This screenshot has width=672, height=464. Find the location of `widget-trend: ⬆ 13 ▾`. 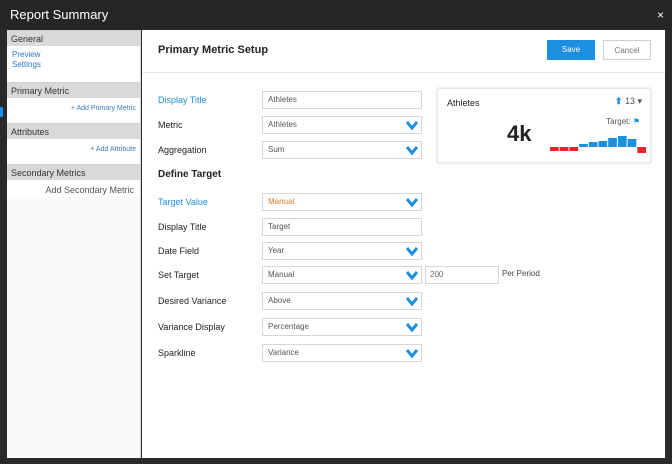

widget-trend: ⬆ 13 ▾ is located at coordinates (628, 101).